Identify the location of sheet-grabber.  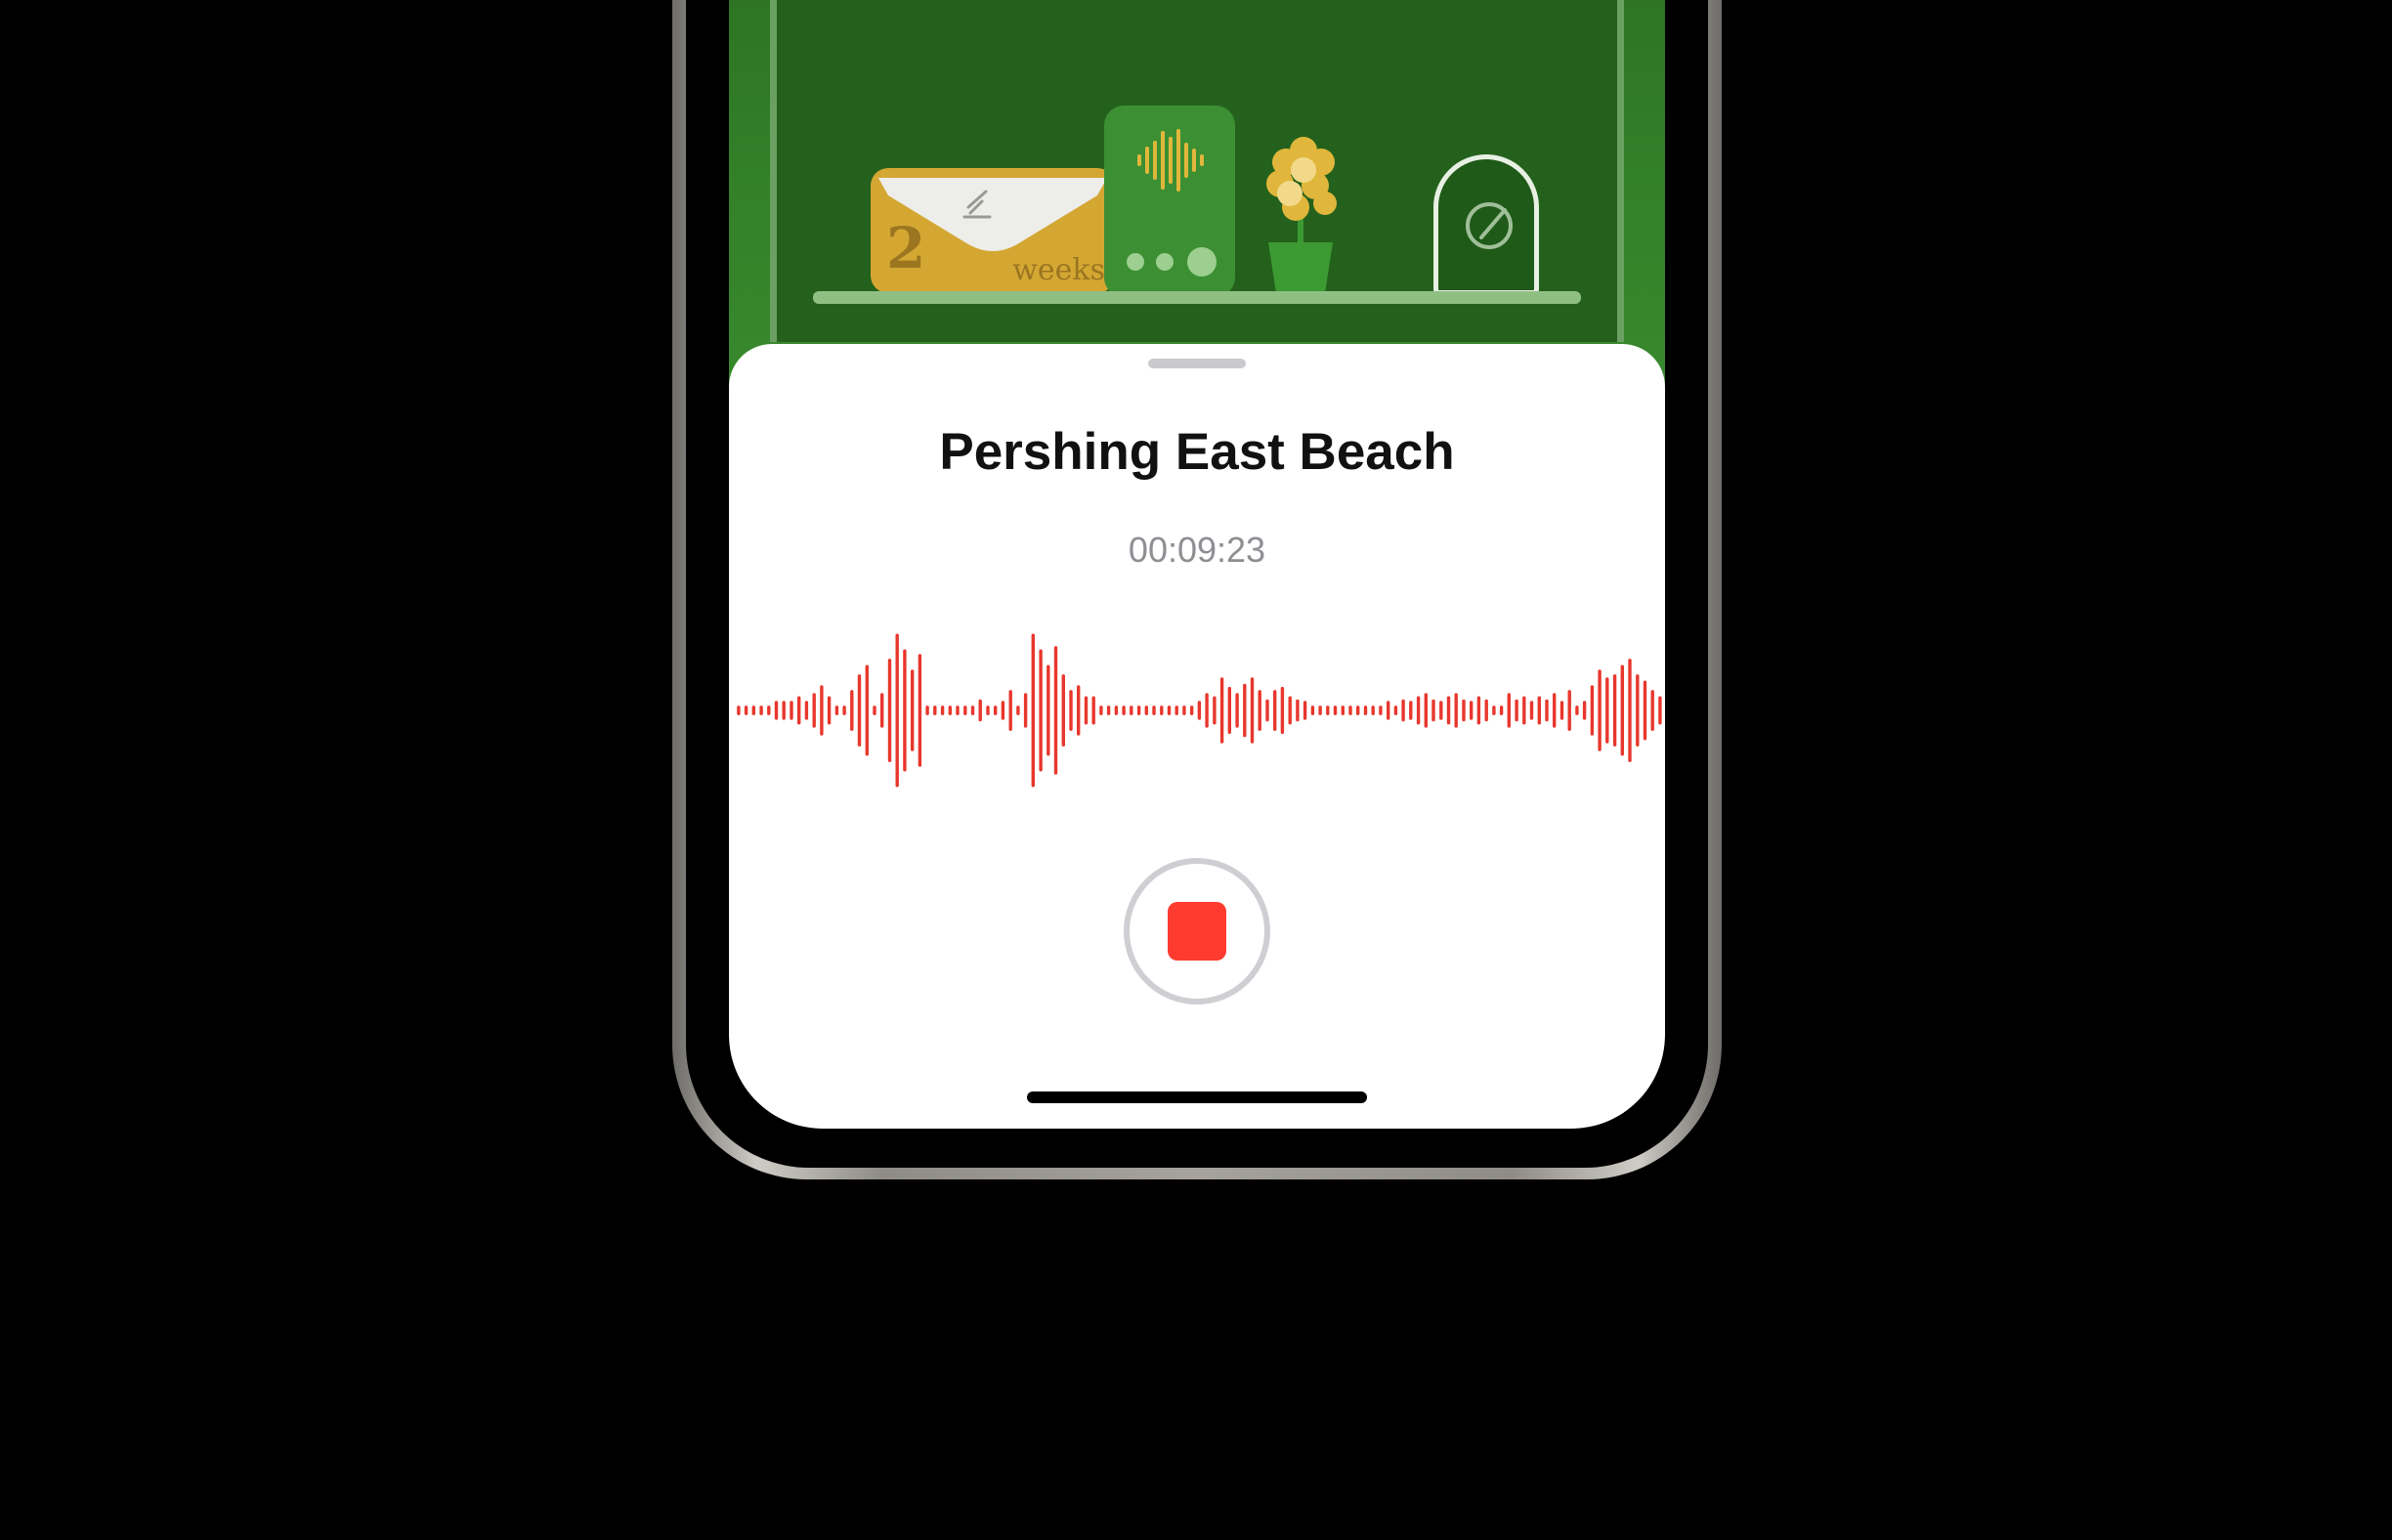
(1197, 363).